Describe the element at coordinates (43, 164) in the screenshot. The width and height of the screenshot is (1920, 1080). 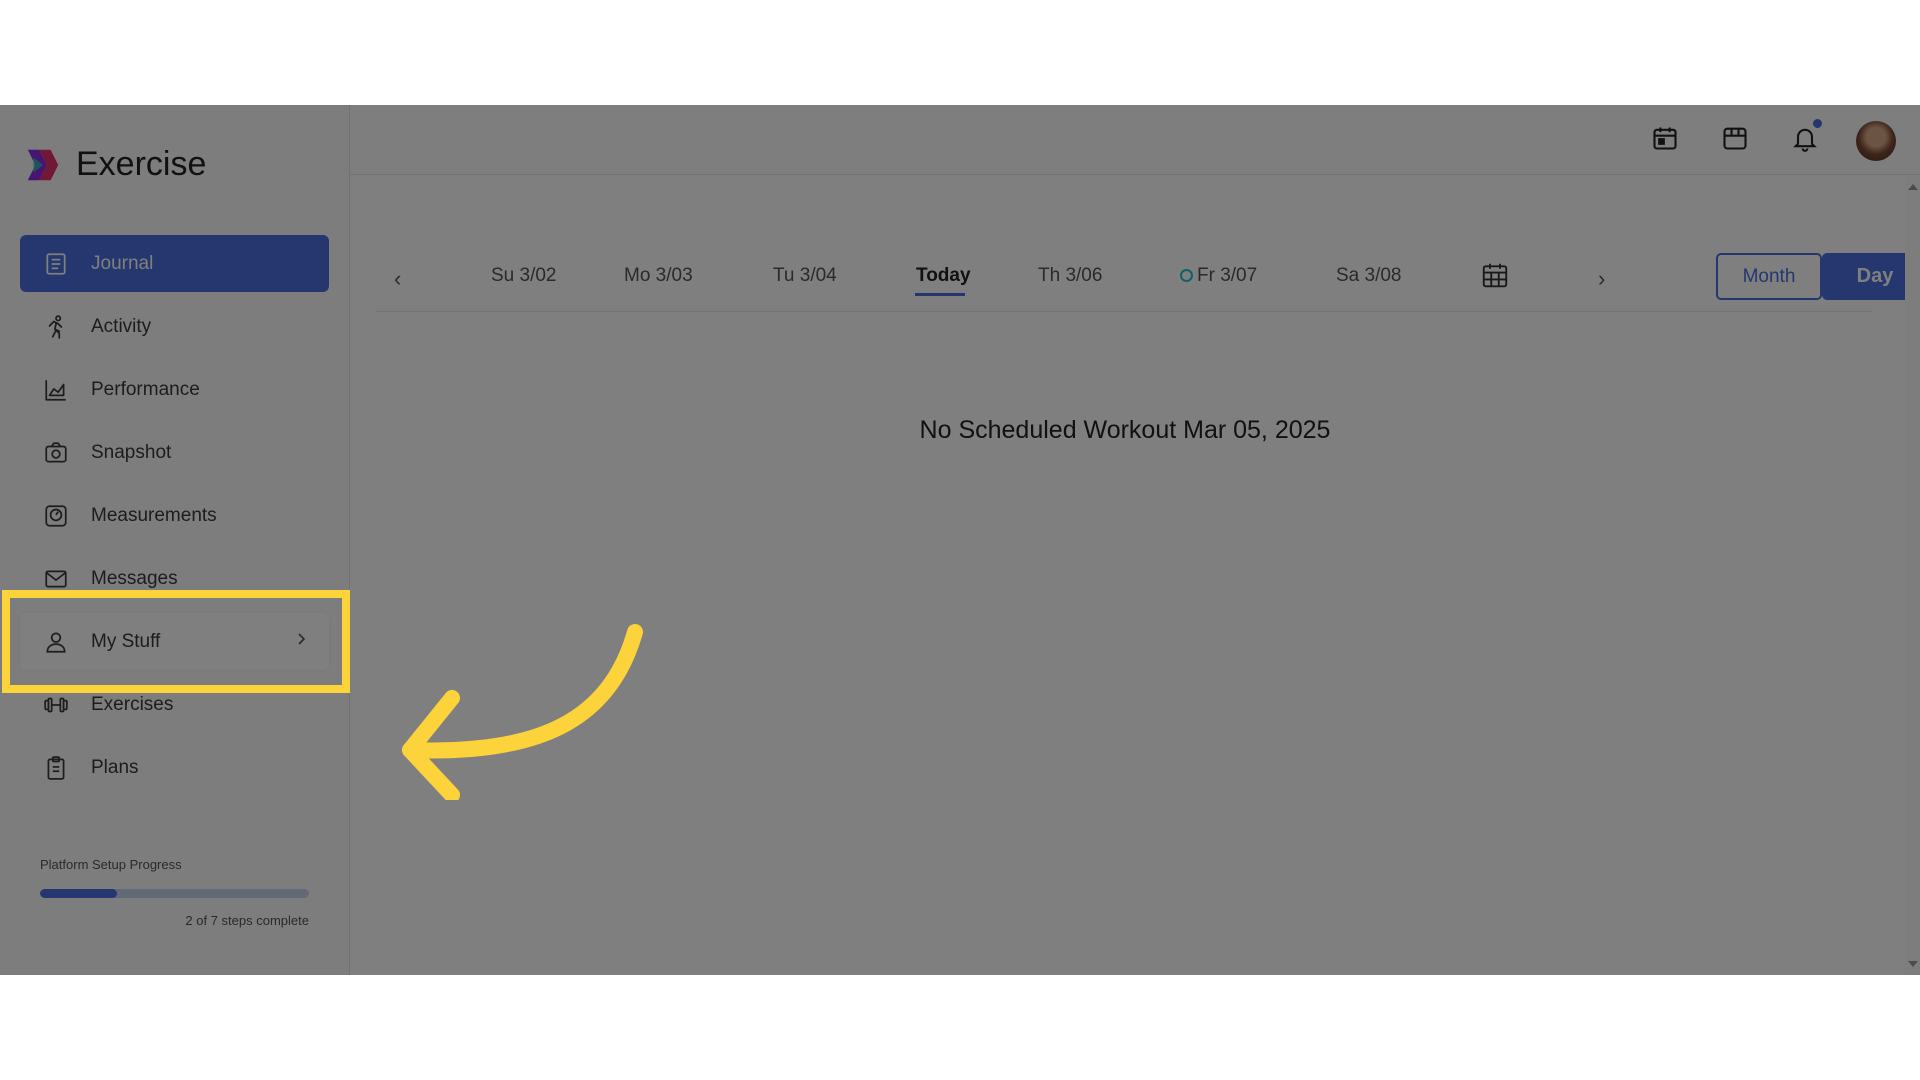
I see `logo-icon` at that location.